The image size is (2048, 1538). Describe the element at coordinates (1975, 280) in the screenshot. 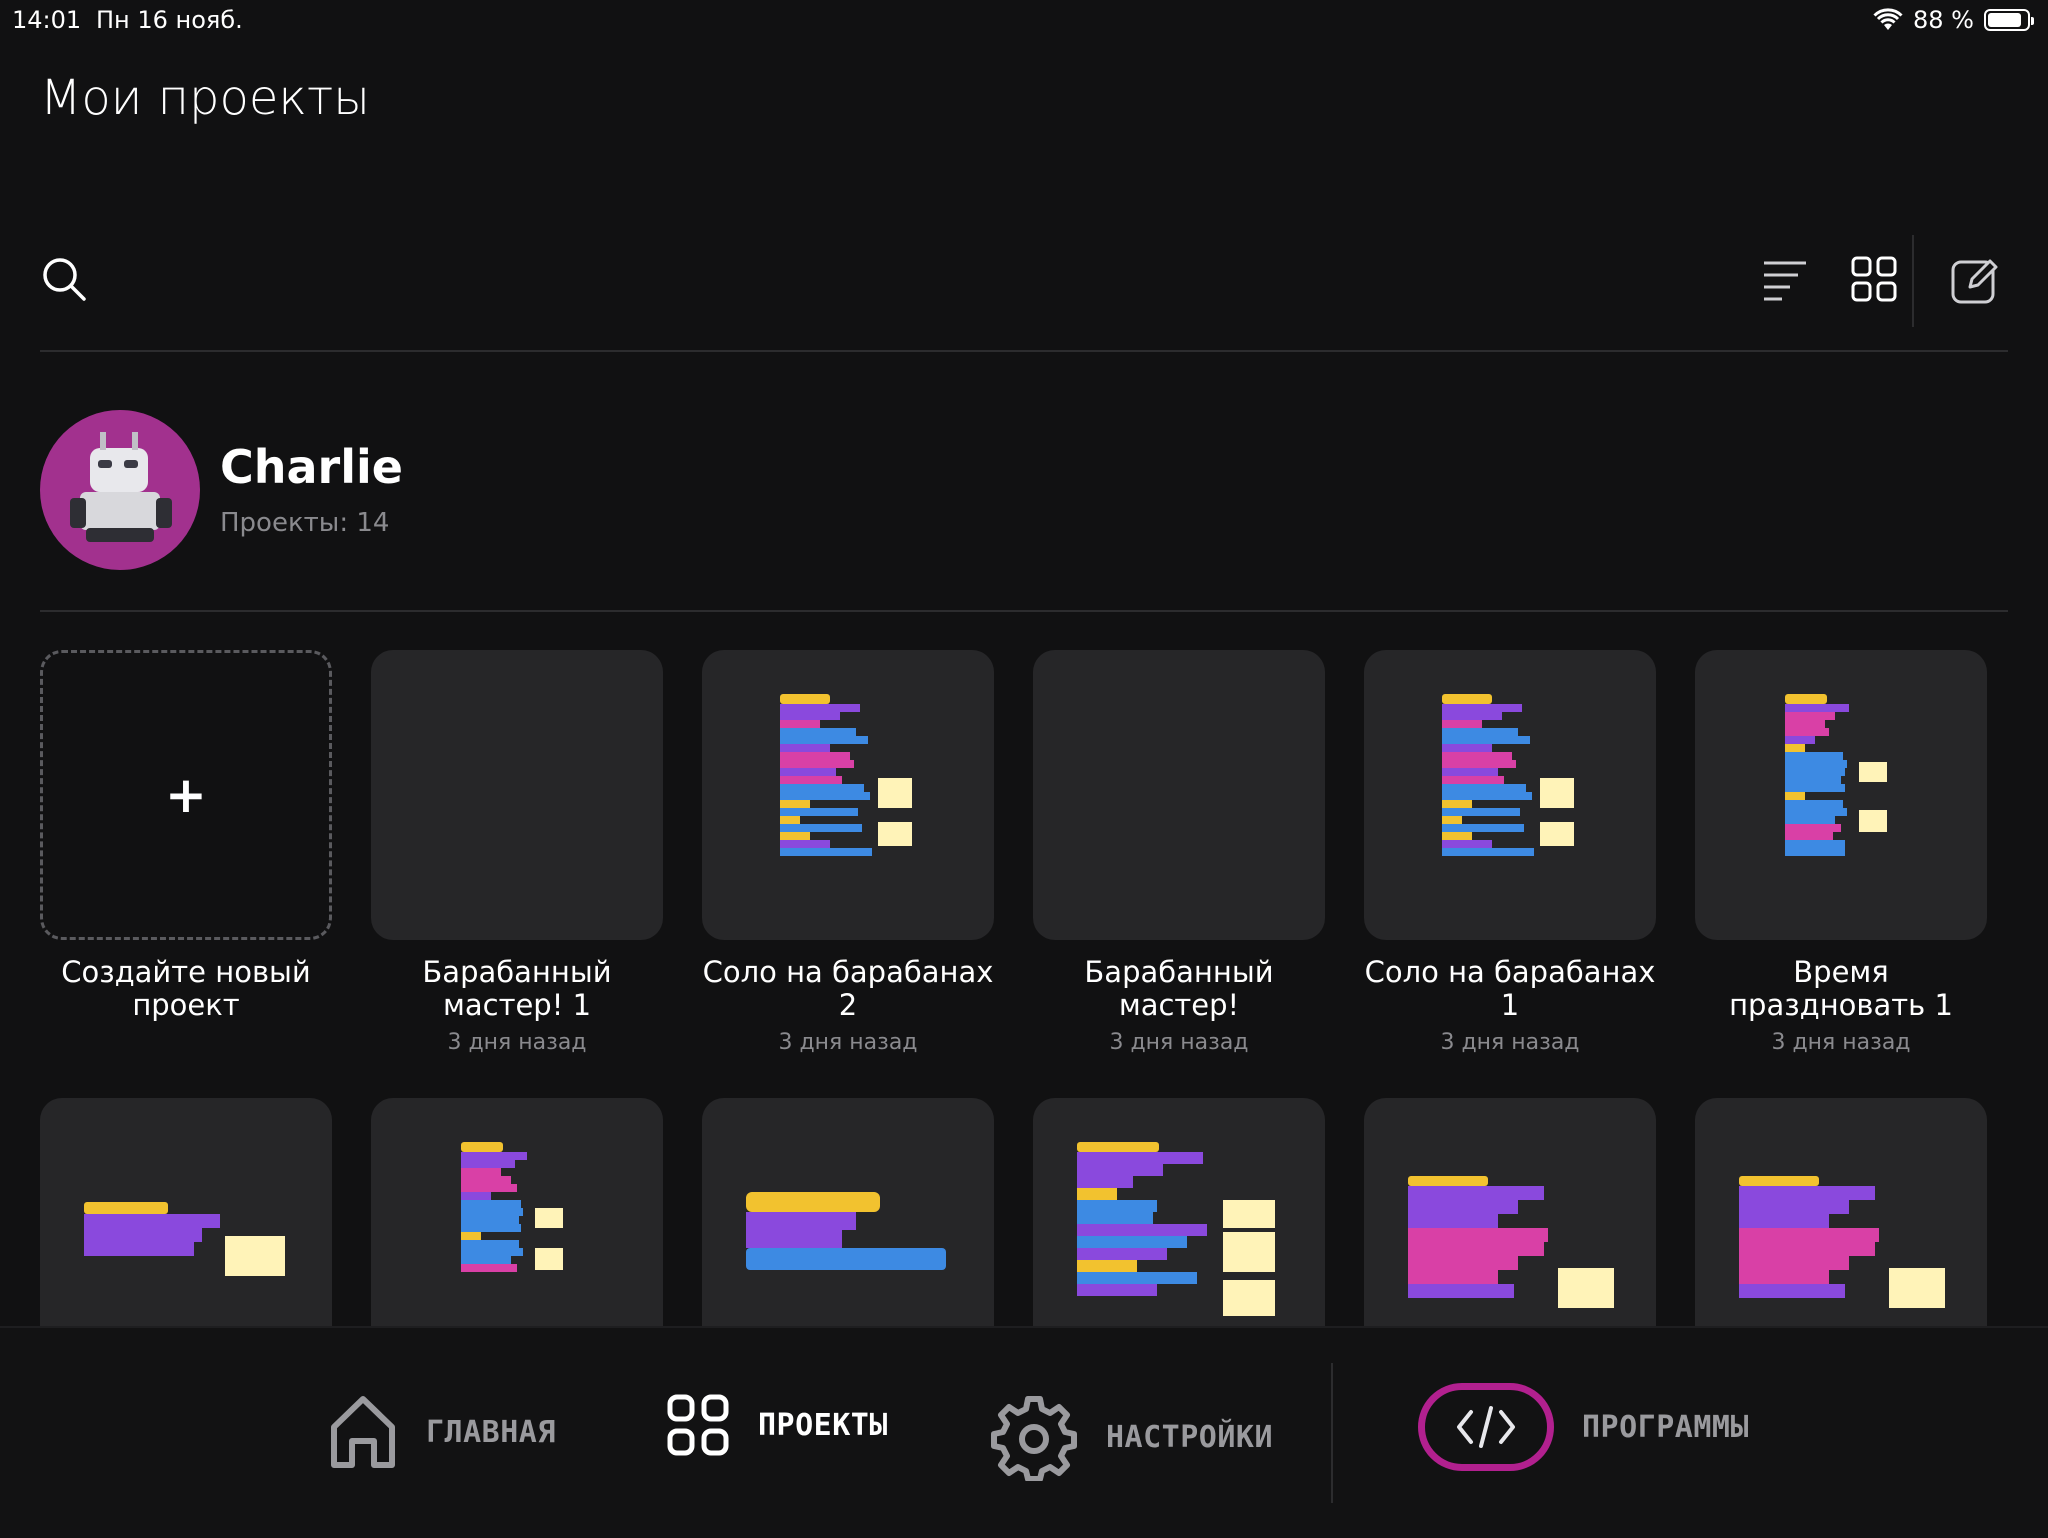

I see `edit-icon` at that location.